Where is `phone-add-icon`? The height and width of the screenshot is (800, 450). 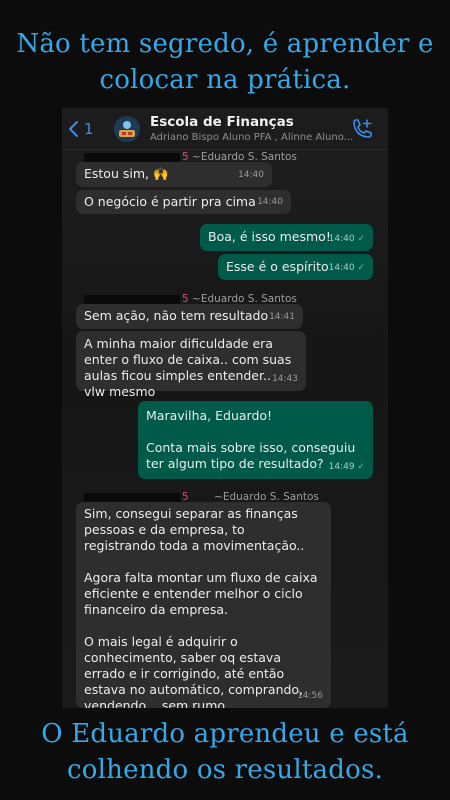 phone-add-icon is located at coordinates (362, 129).